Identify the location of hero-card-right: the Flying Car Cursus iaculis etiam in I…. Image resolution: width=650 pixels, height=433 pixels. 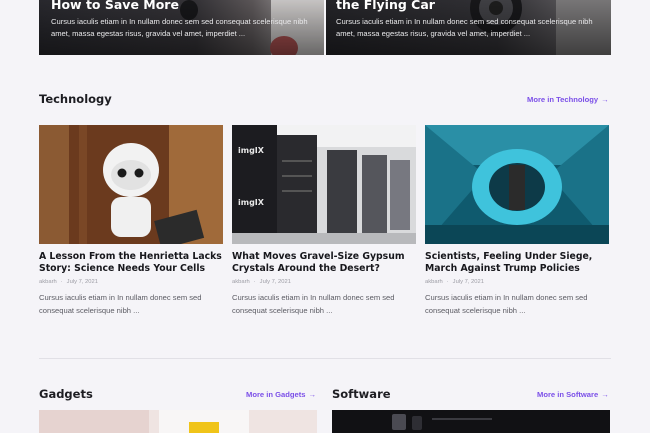
(468, 27).